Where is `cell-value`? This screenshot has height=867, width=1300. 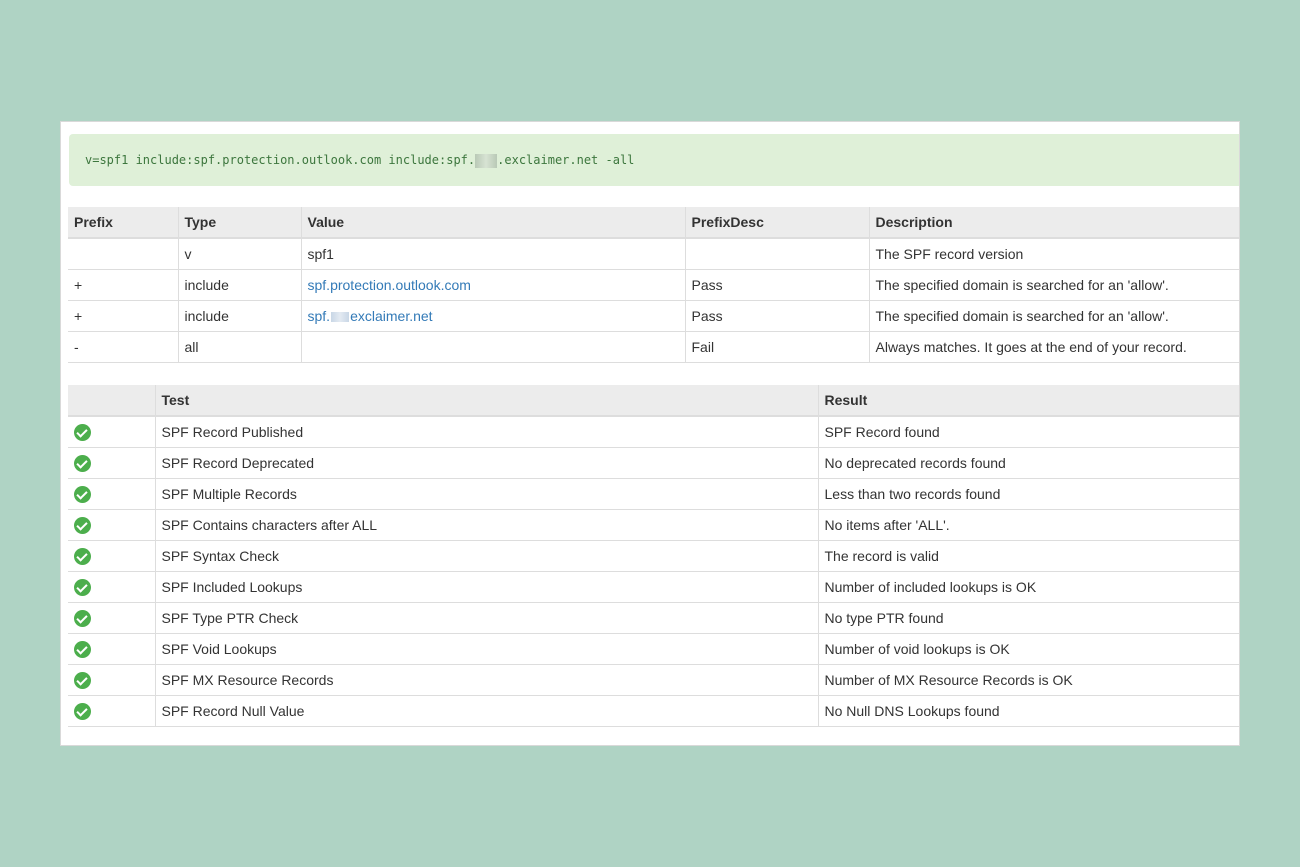 cell-value is located at coordinates (492, 347).